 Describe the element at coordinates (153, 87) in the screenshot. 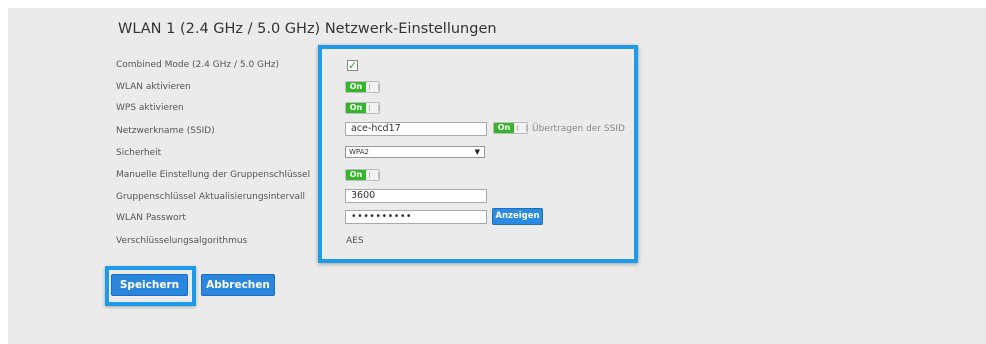

I see `wlan-enable-label: WLAN aktivieren` at that location.